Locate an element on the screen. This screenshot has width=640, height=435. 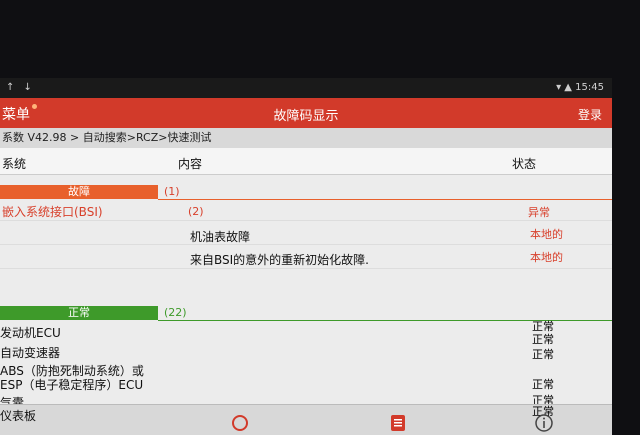
info-icon is located at coordinates (544, 423).